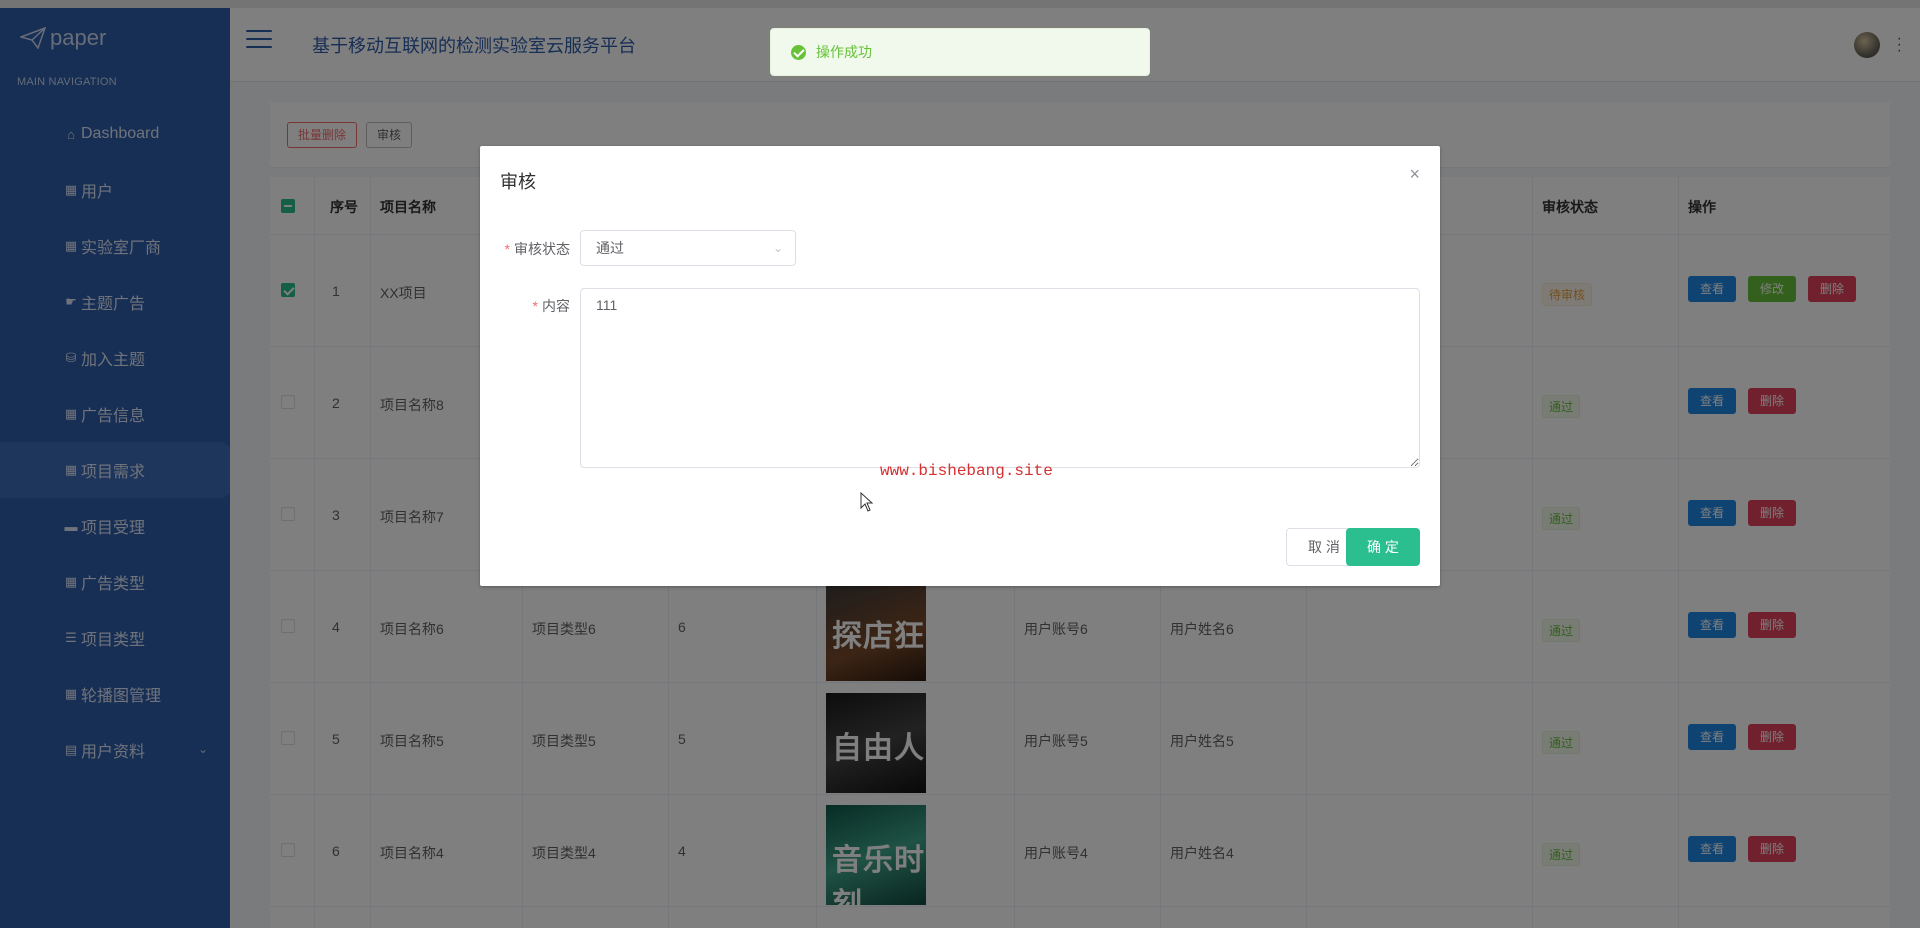 The height and width of the screenshot is (928, 1920). Describe the element at coordinates (1383, 547) in the screenshot. I see `confirm-button: 确 定` at that location.